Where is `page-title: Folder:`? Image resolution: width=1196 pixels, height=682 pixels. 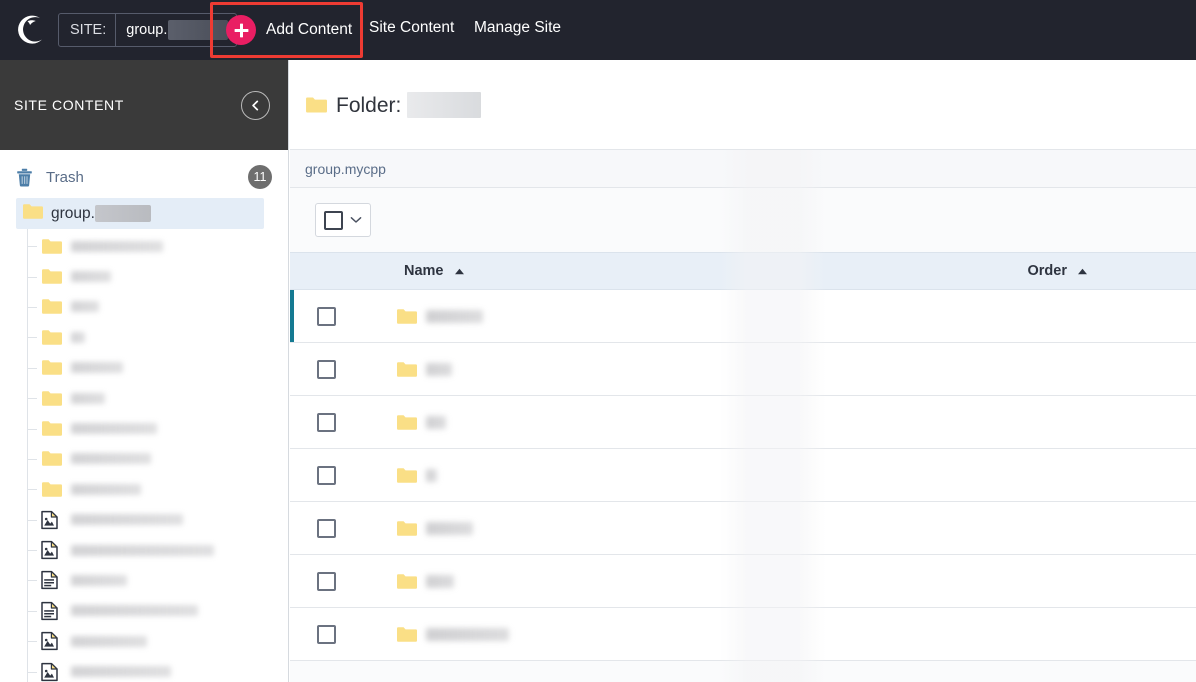 page-title: Folder: is located at coordinates (409, 104).